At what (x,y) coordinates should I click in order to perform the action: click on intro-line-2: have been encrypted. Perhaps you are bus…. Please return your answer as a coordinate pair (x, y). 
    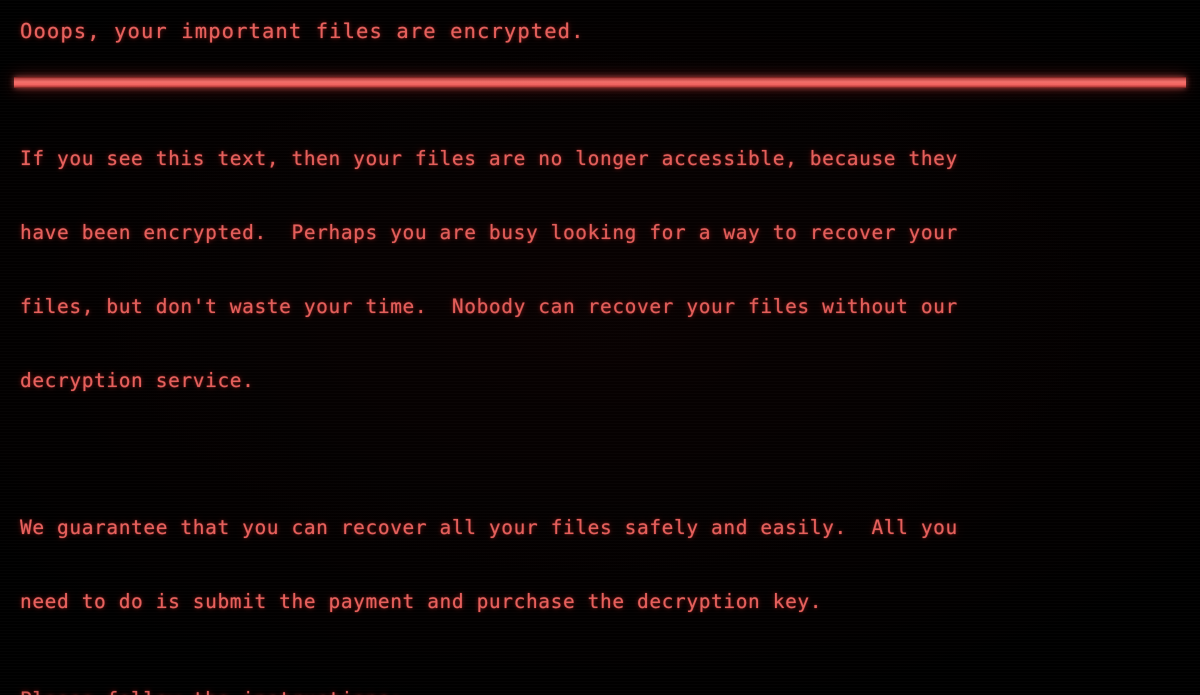
    Looking at the image, I should click on (489, 232).